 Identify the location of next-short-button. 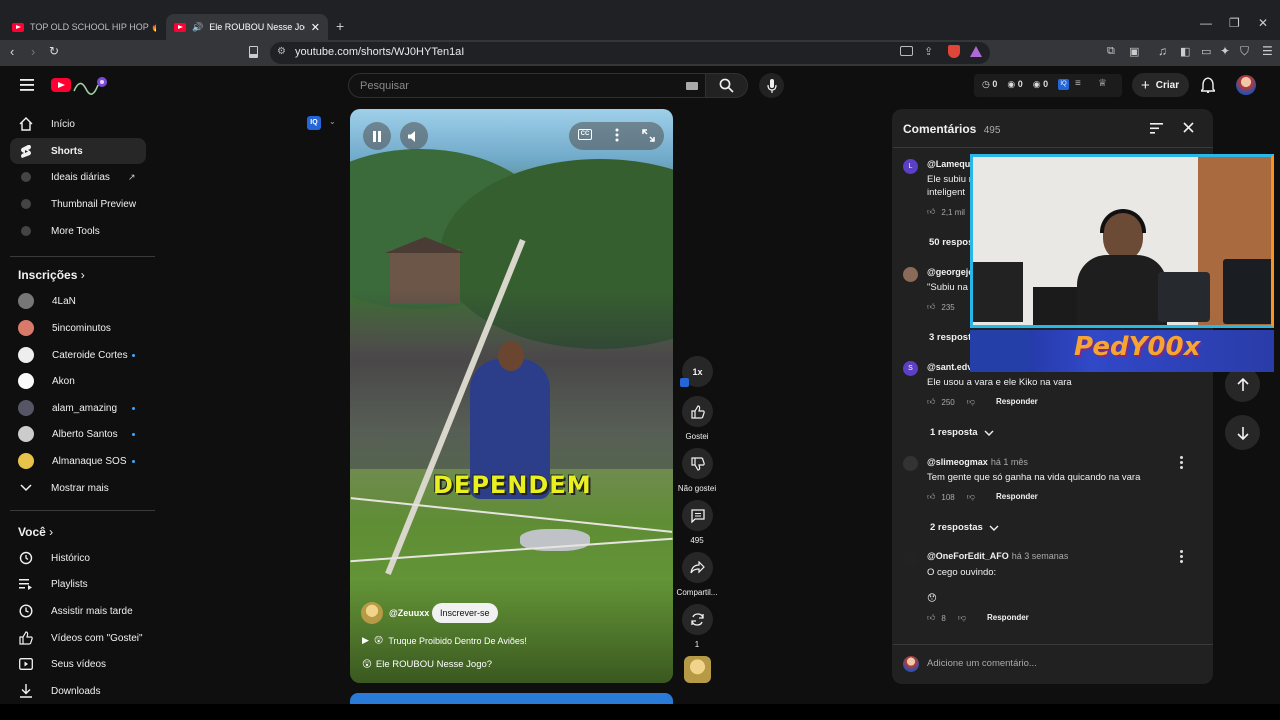
(1242, 432).